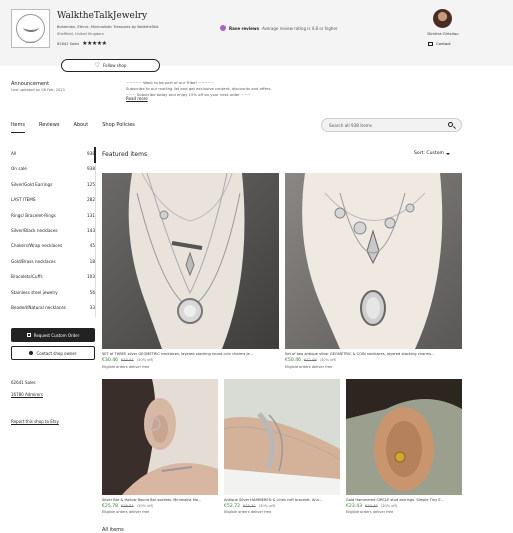 The height and width of the screenshot is (533, 513). What do you see at coordinates (91, 230) in the screenshot?
I see `category-count: 143` at bounding box center [91, 230].